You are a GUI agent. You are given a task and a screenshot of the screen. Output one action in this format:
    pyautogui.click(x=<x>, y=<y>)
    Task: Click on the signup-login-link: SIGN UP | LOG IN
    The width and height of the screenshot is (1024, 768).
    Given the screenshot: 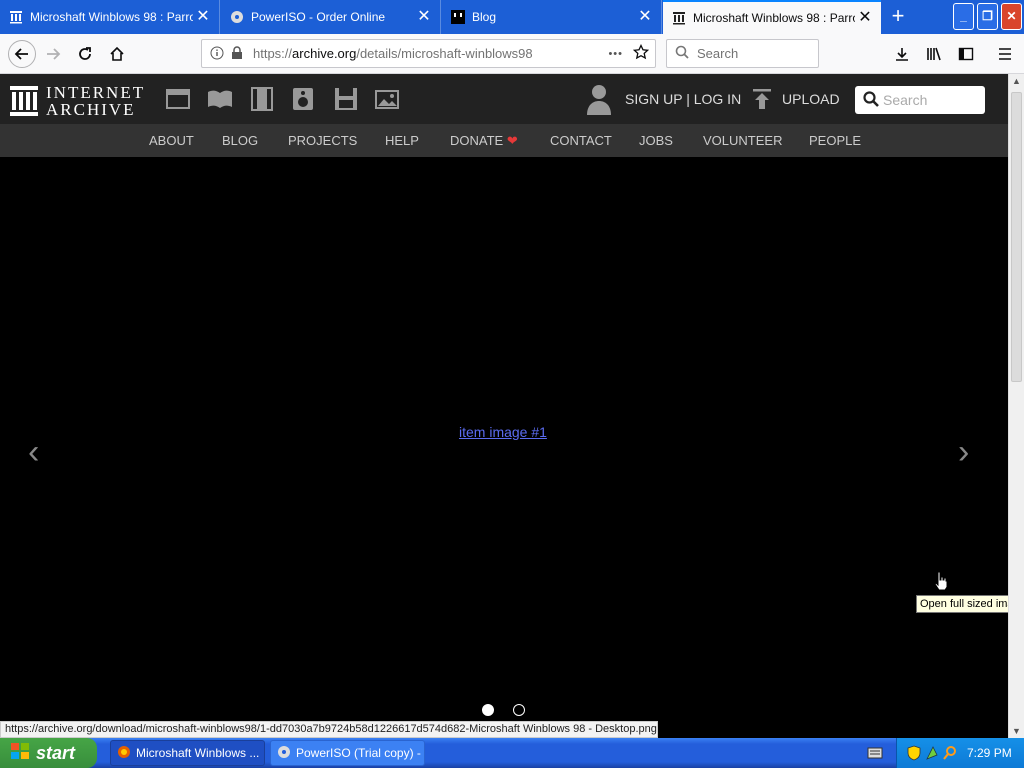 What is the action you would take?
    pyautogui.click(x=683, y=99)
    